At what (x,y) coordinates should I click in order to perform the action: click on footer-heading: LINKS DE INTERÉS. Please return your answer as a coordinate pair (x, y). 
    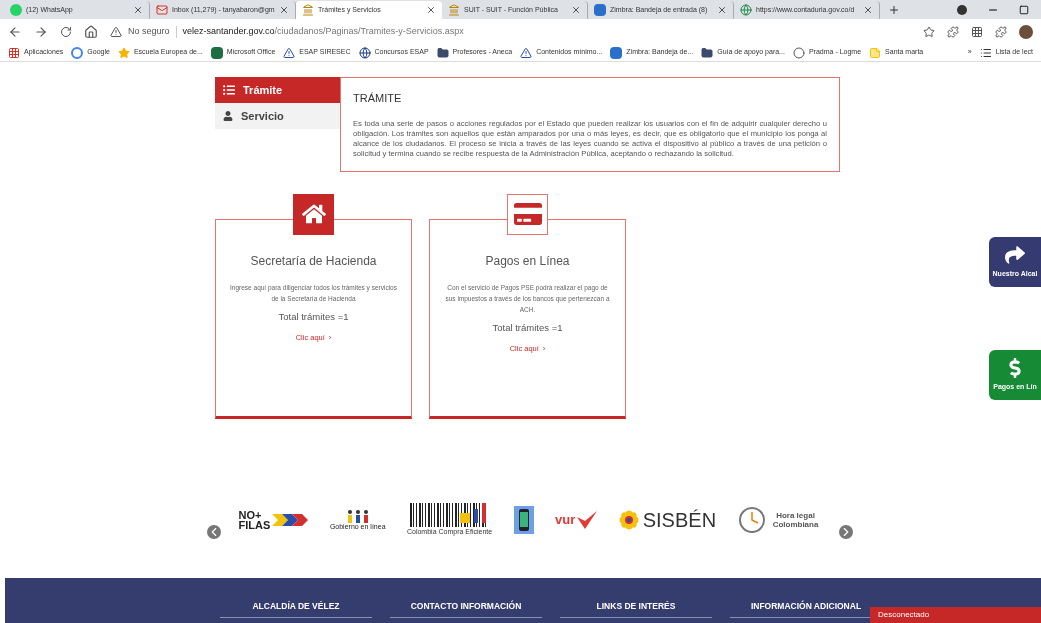
    Looking at the image, I should click on (636, 609).